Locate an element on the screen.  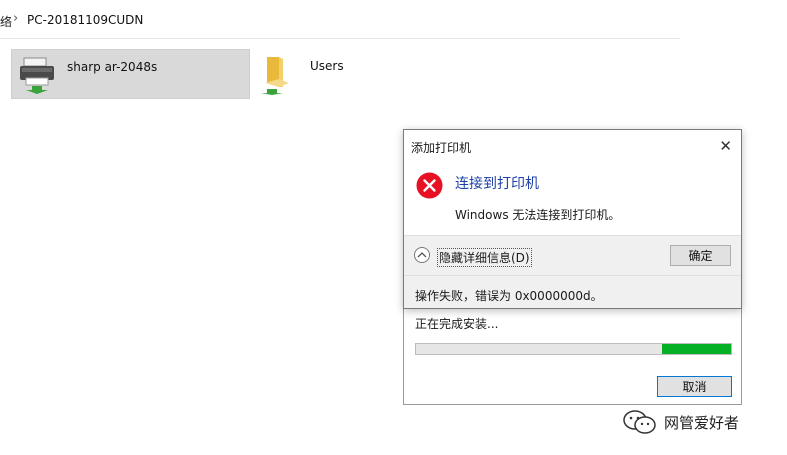
error-heading: 连接到打印机 is located at coordinates (497, 184).